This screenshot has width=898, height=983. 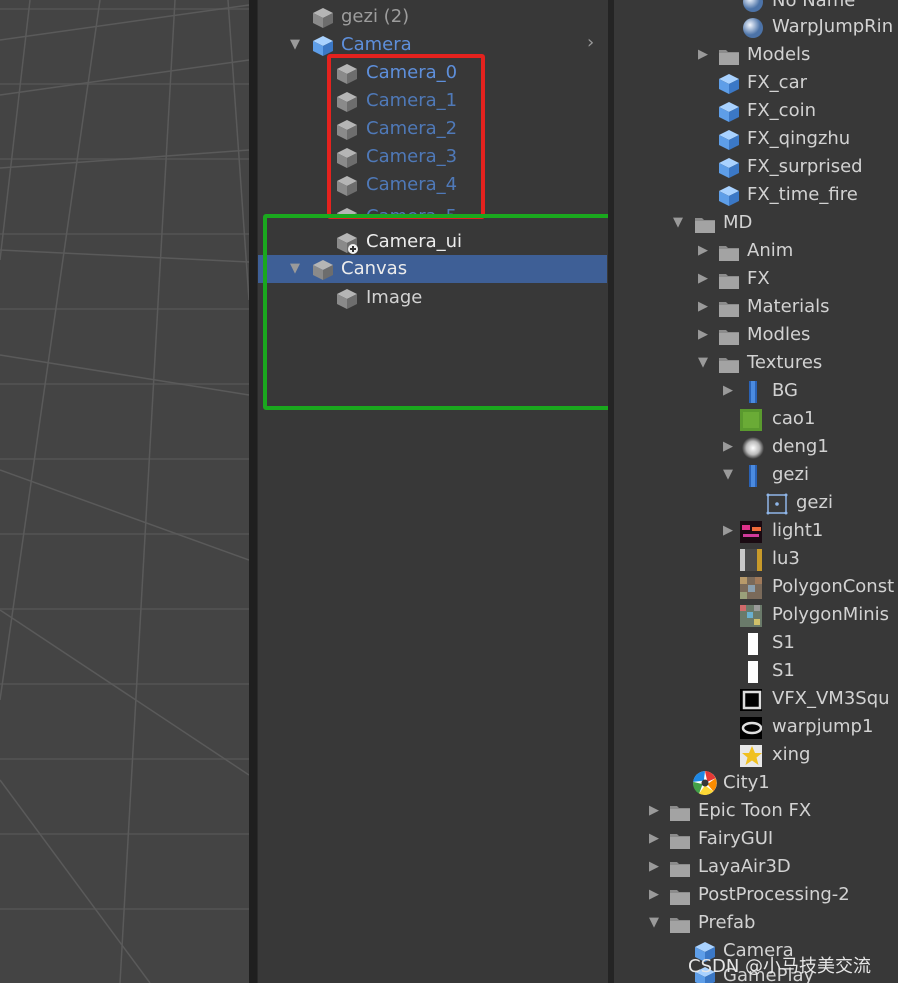 What do you see at coordinates (785, 390) in the screenshot?
I see `project-item-label: BG` at bounding box center [785, 390].